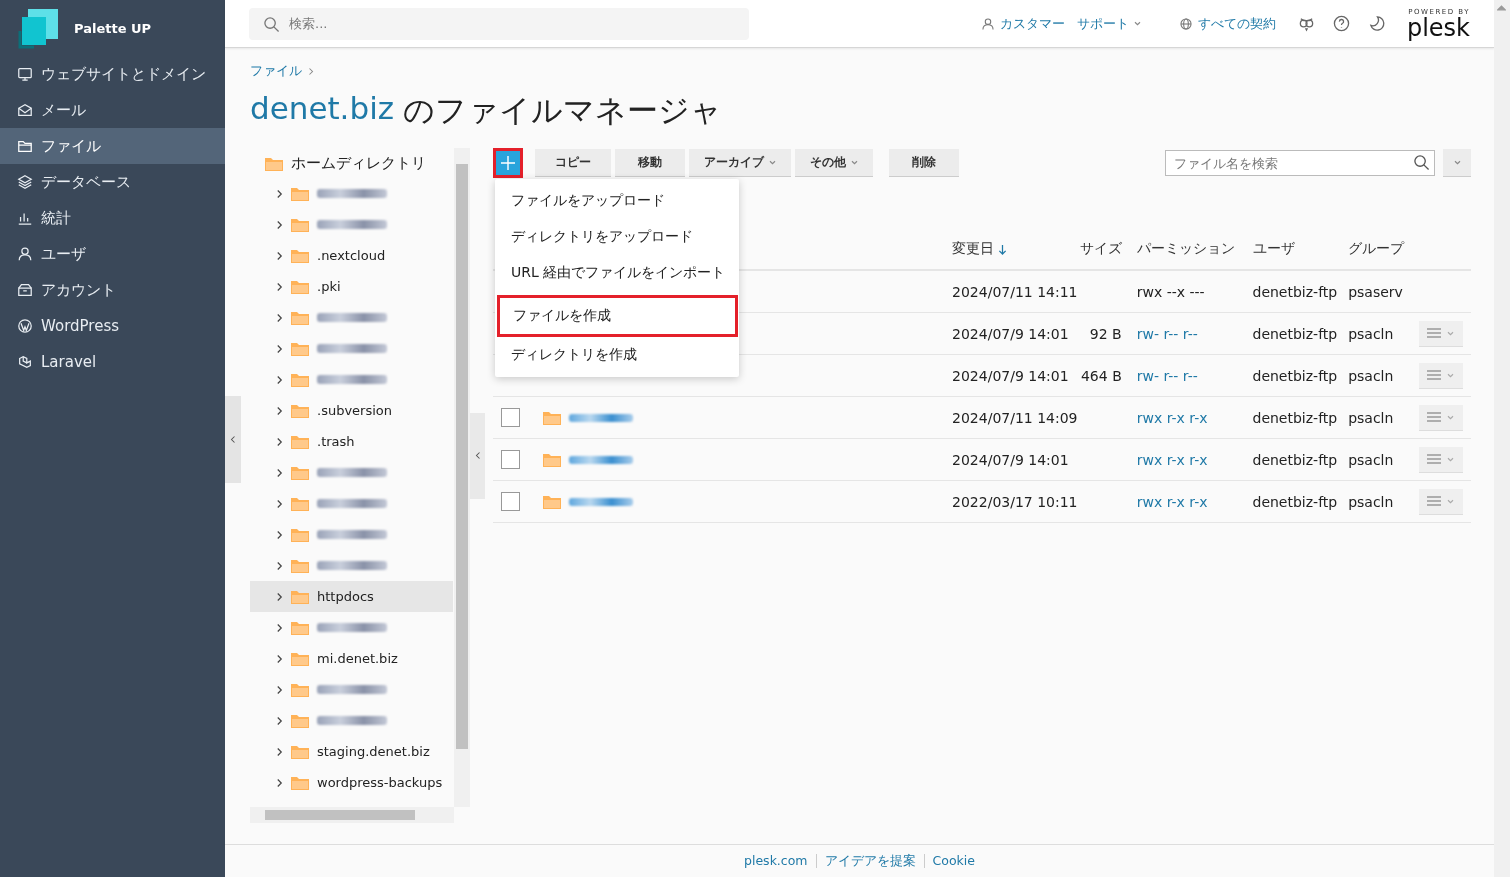 The width and height of the screenshot is (1510, 877). What do you see at coordinates (650, 163) in the screenshot?
I see `toolbar-button: 移動` at bounding box center [650, 163].